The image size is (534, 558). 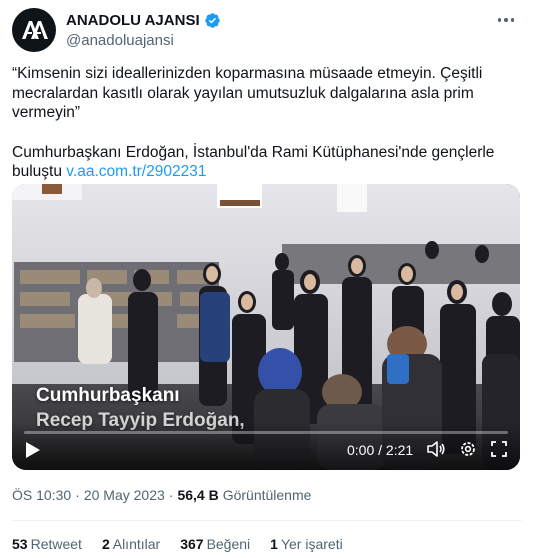 I want to click on retweets-stat: 53 Retweet, so click(x=47, y=544).